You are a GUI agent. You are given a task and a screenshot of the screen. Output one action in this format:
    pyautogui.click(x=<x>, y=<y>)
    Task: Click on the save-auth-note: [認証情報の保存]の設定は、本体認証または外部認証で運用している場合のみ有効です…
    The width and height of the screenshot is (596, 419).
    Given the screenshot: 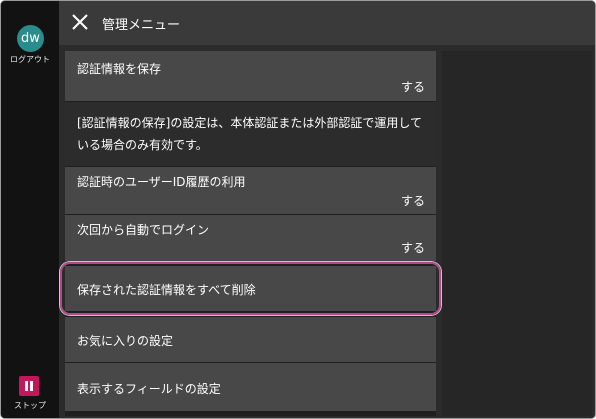 What is the action you would take?
    pyautogui.click(x=250, y=134)
    